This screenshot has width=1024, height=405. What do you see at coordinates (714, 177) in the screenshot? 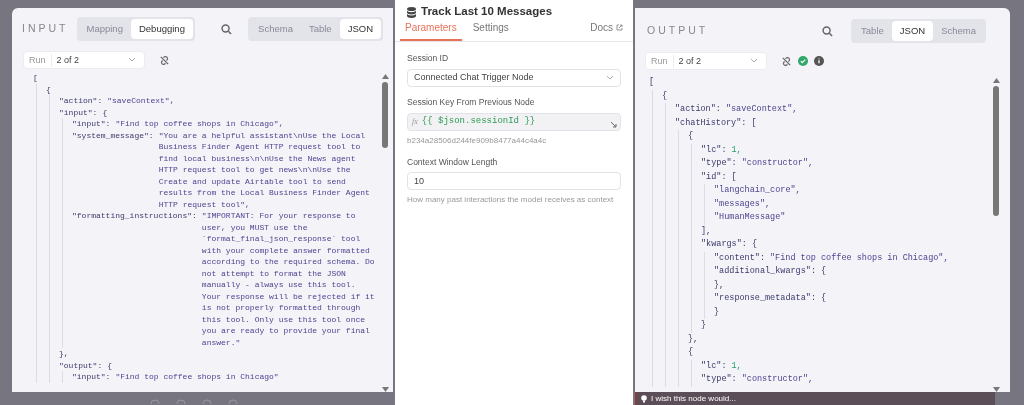
I see `json-key: "id":` at bounding box center [714, 177].